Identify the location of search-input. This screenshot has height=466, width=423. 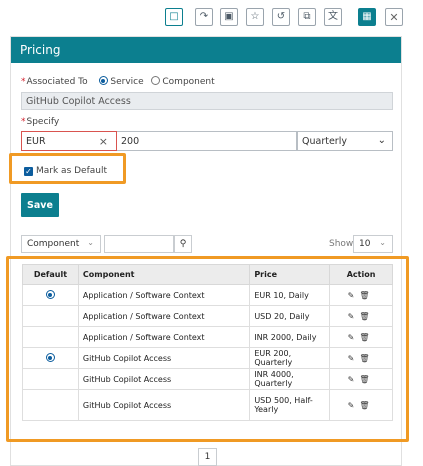
(139, 244).